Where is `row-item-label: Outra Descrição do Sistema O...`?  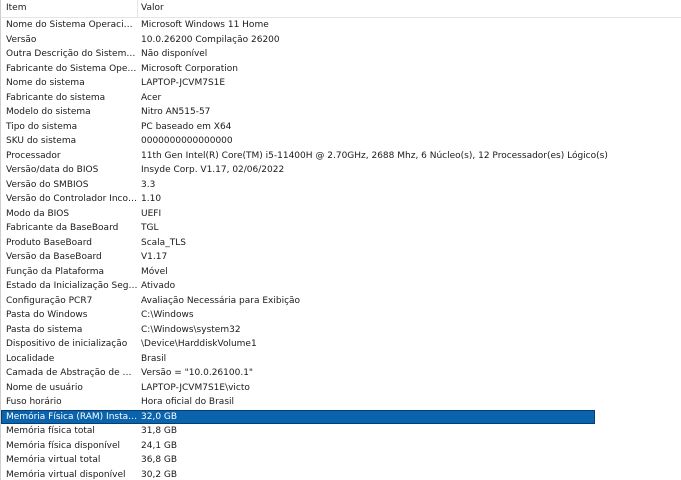
row-item-label: Outra Descrição do Sistema O... is located at coordinates (72, 54).